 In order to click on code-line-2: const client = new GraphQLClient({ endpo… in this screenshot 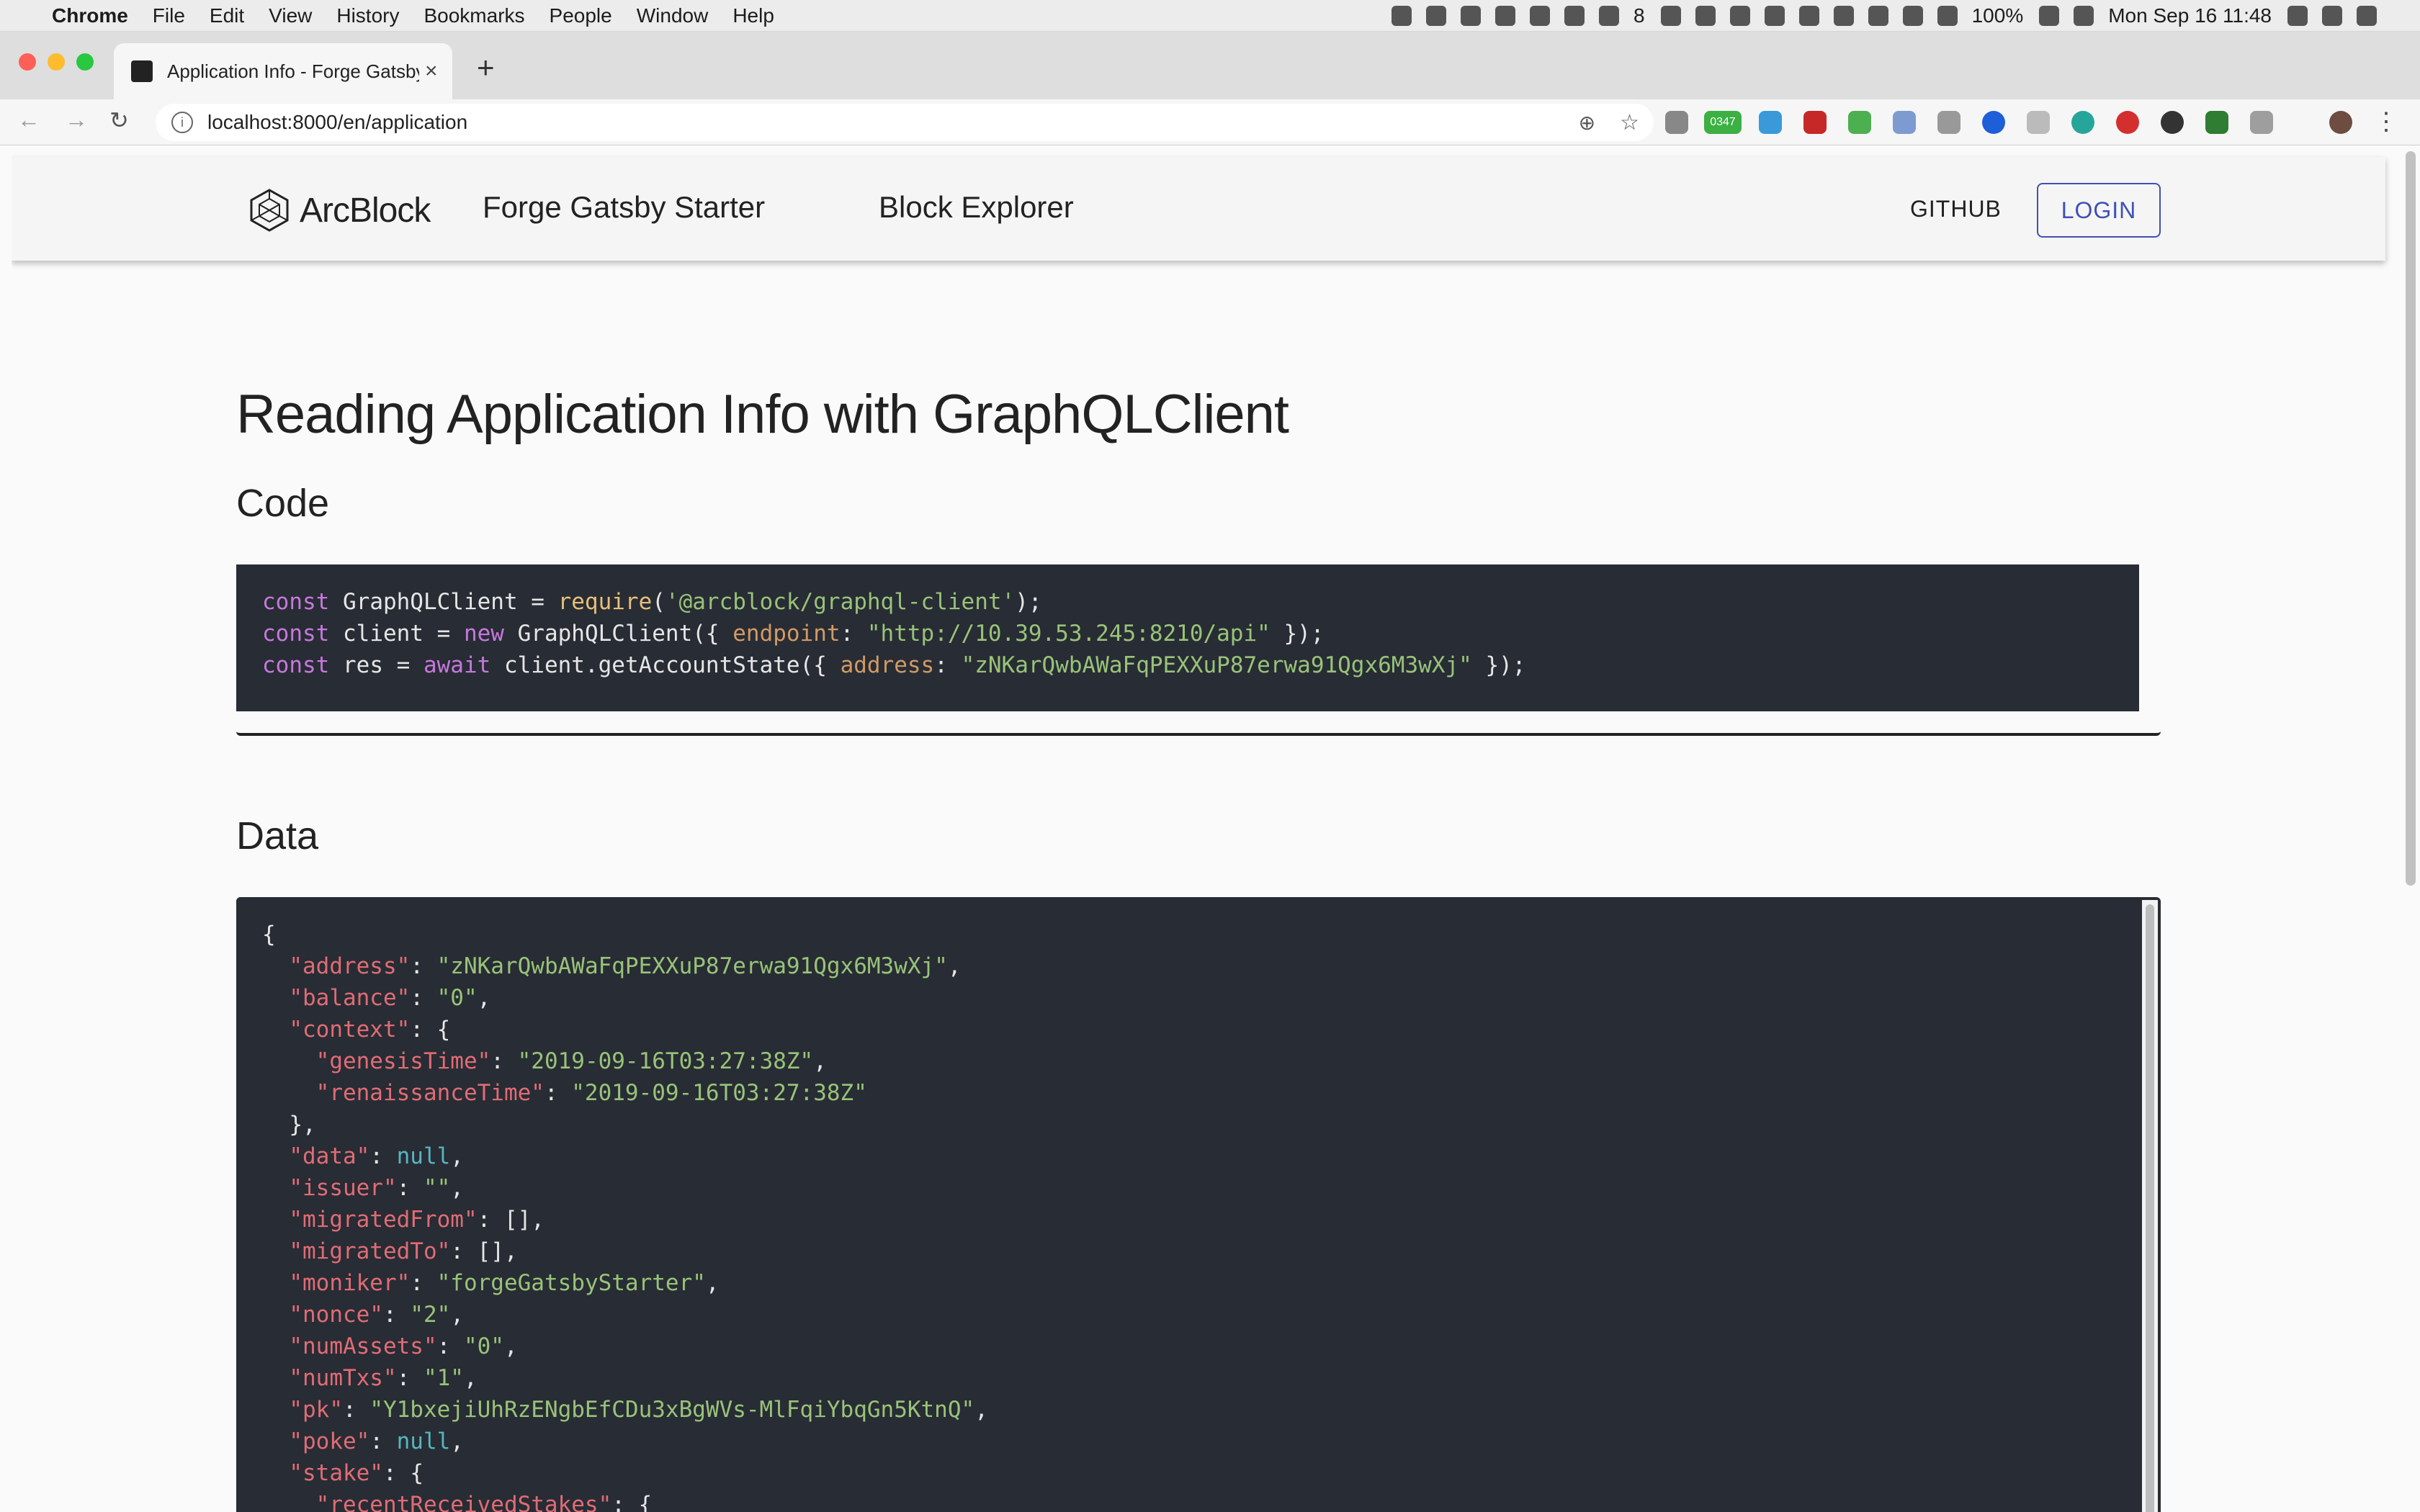, I will do `click(794, 634)`.